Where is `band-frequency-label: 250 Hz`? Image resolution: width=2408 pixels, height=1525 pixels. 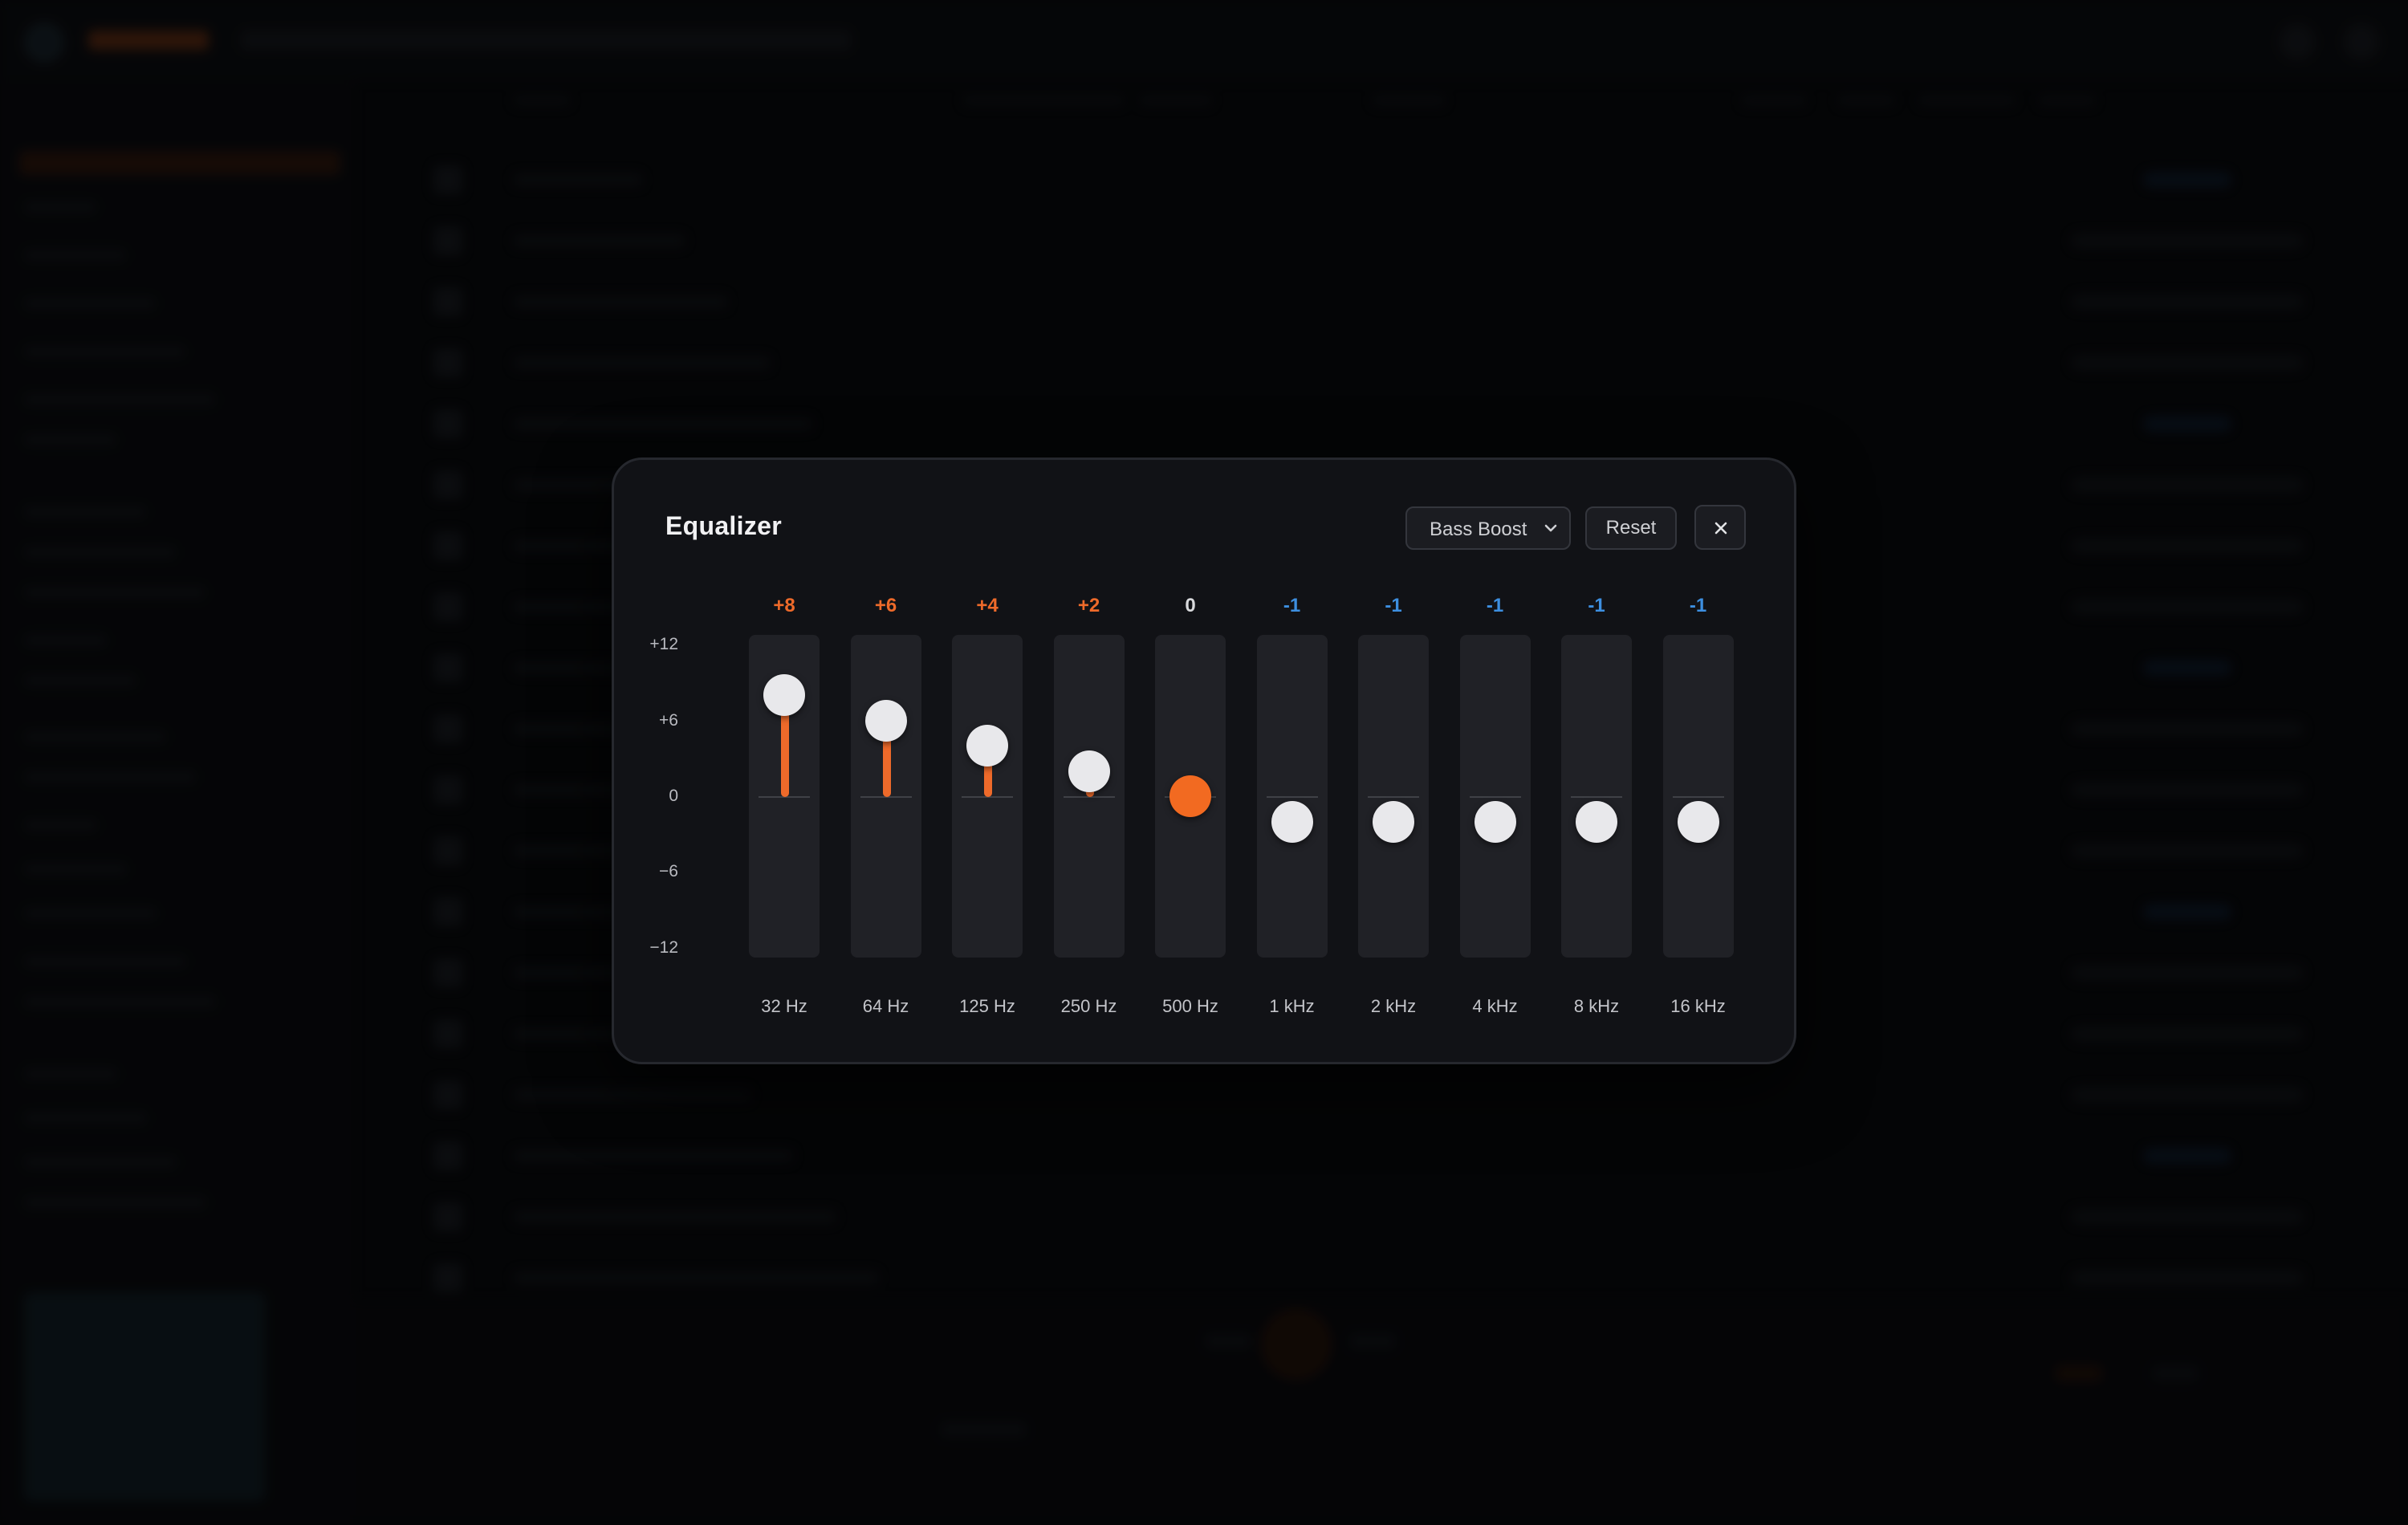 band-frequency-label: 250 Hz is located at coordinates (1088, 1006).